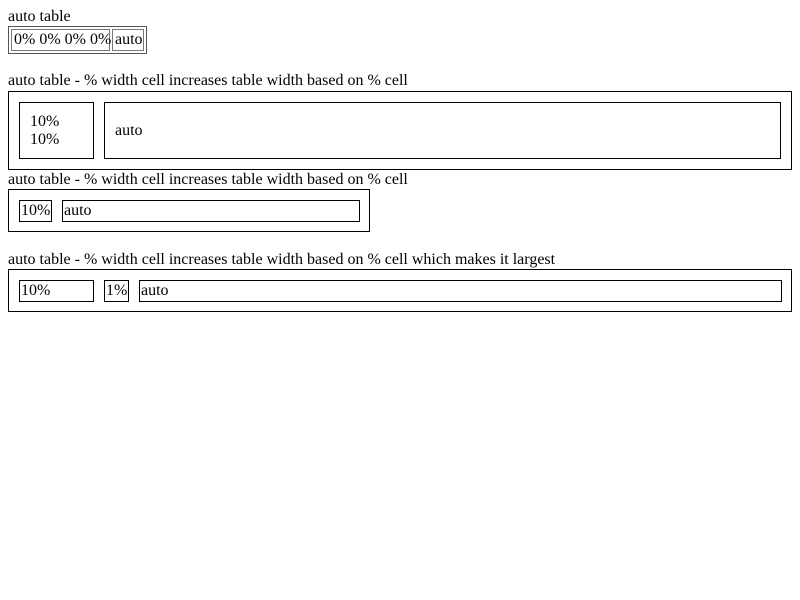  What do you see at coordinates (45, 139) in the screenshot?
I see `section-2-cell-percent-line-2: 10%` at bounding box center [45, 139].